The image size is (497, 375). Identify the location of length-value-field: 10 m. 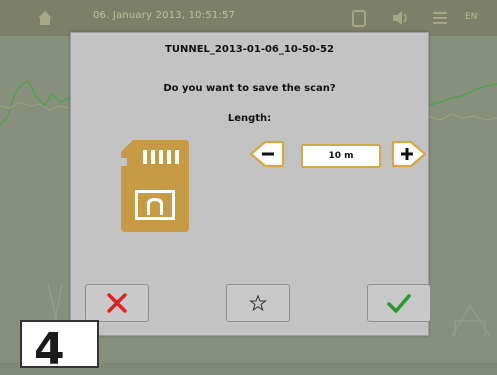
(341, 156).